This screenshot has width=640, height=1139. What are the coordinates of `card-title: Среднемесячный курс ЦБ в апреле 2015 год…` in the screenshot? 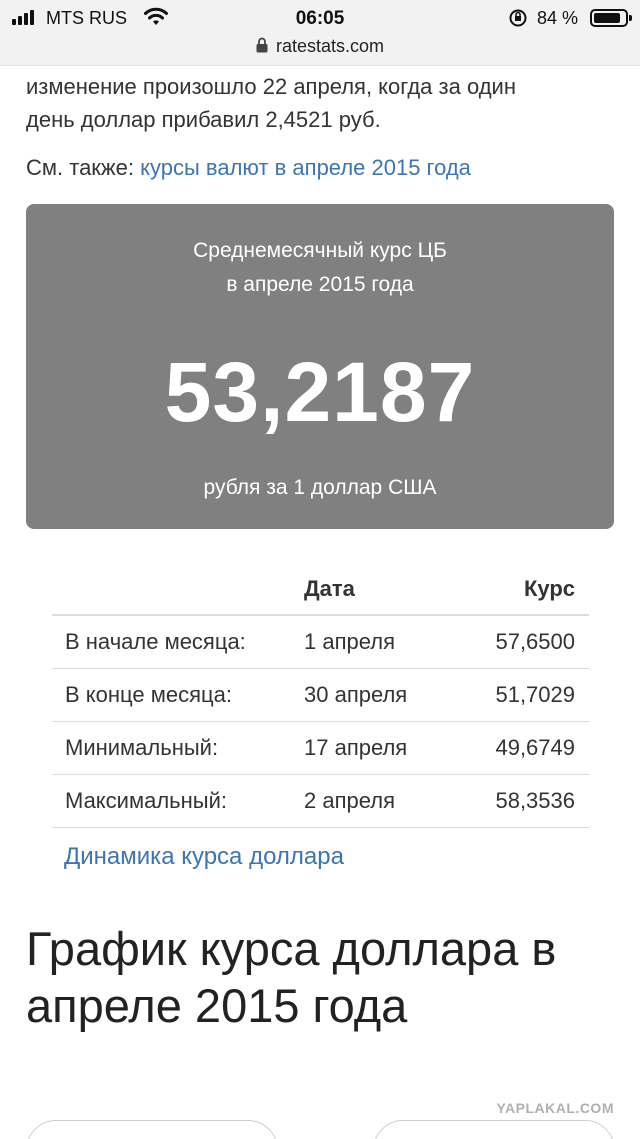 It's located at (320, 268).